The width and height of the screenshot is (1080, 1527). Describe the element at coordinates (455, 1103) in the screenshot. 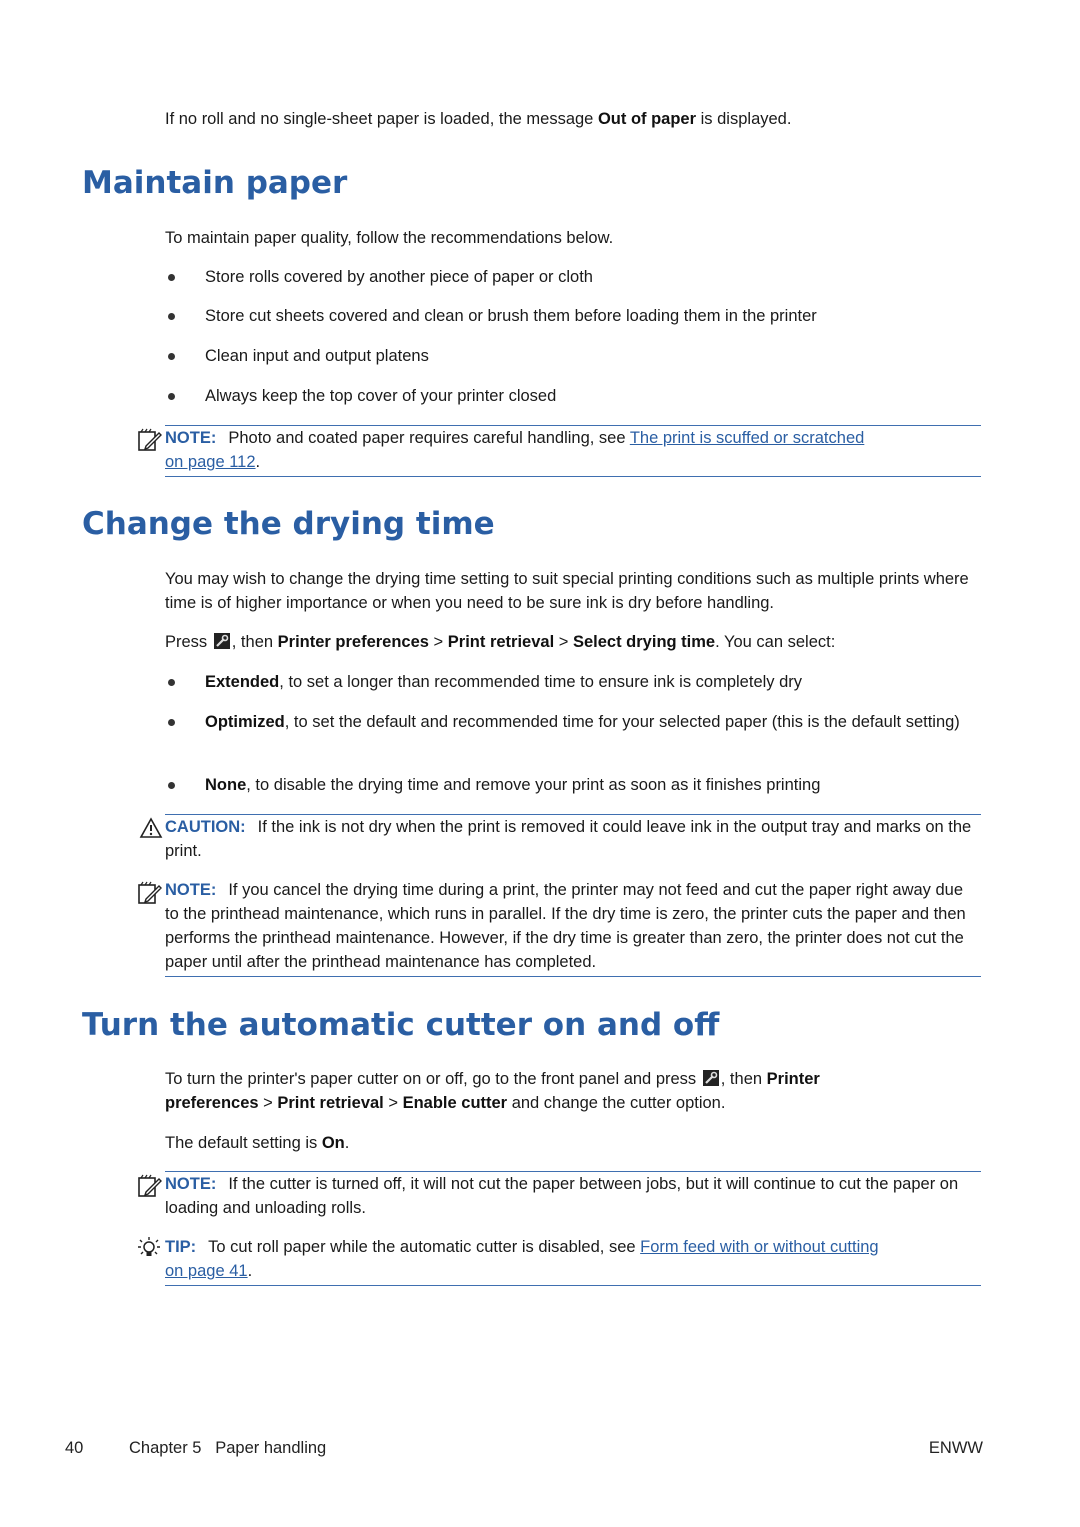

I see `menu-enable-cutter: Enable cutter` at that location.